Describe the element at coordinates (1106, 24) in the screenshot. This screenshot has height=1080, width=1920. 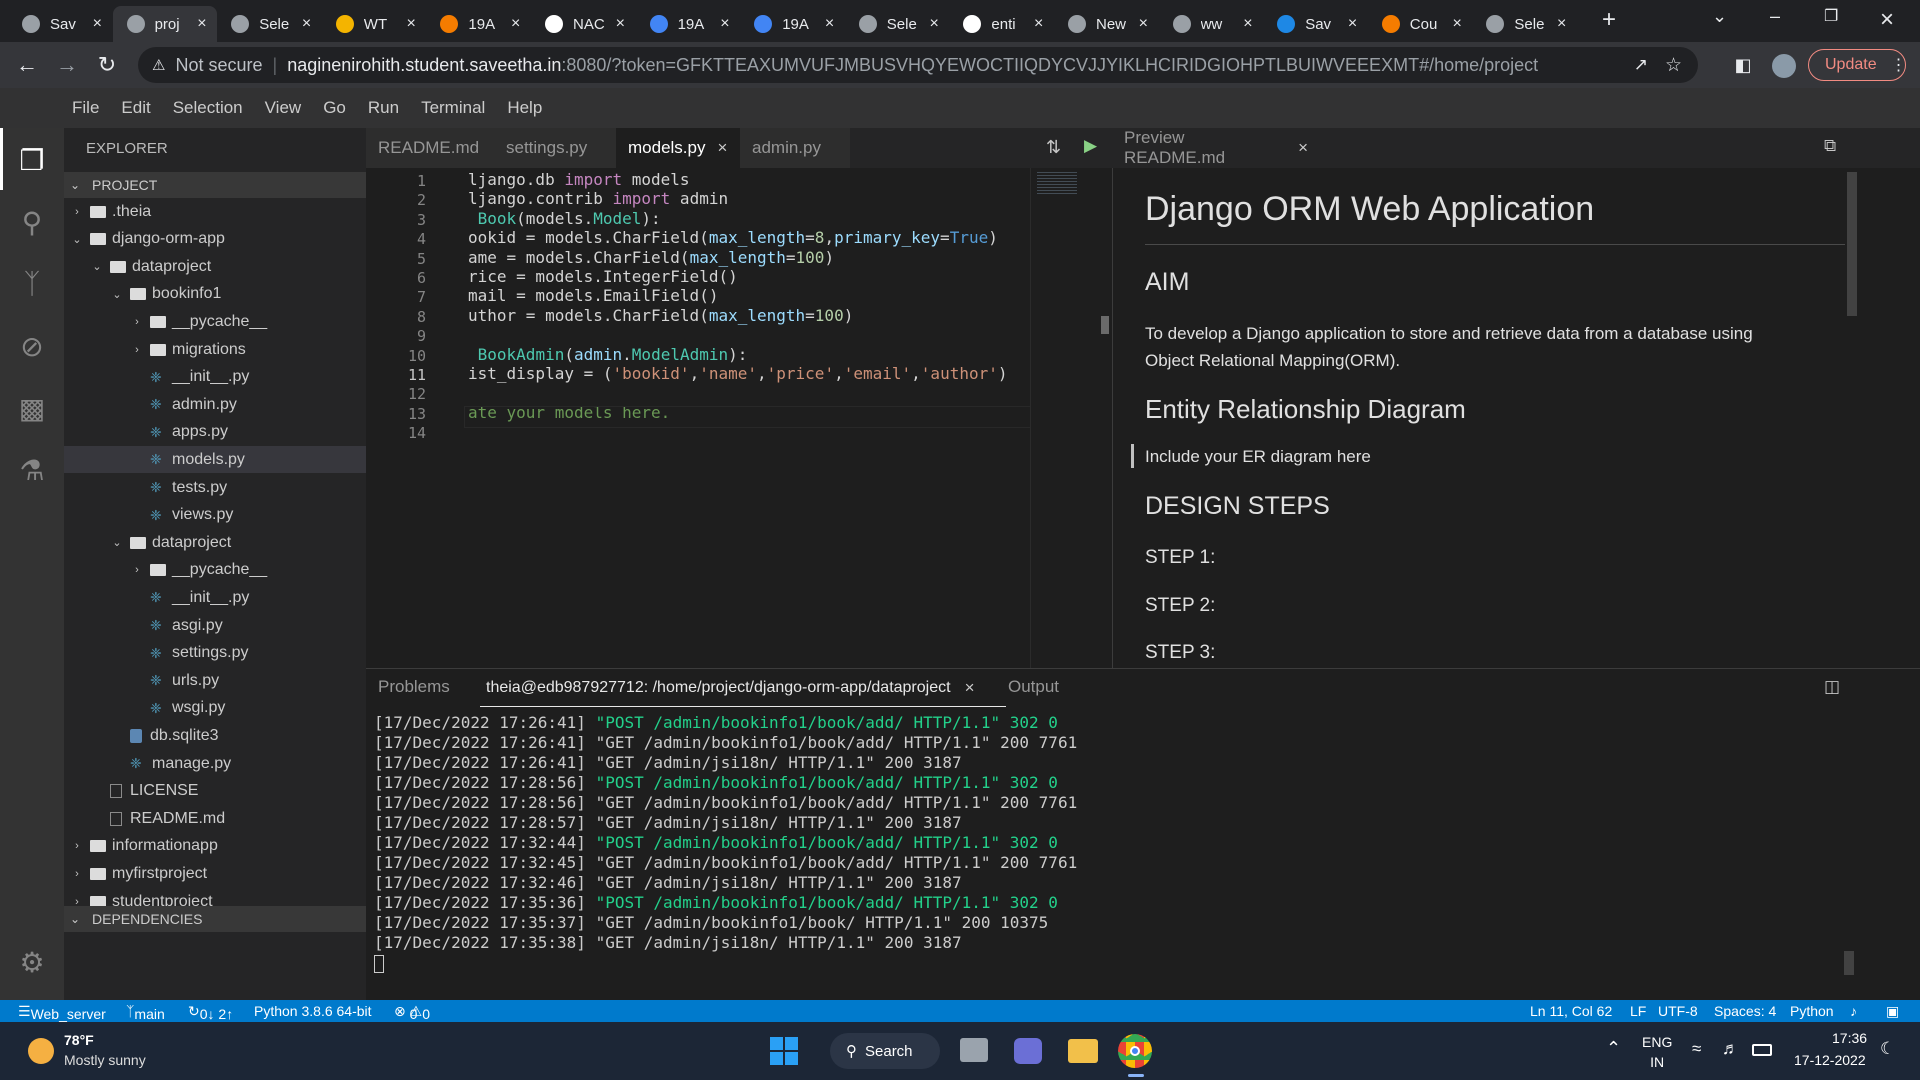
I see `browser-tab: New ×` at that location.